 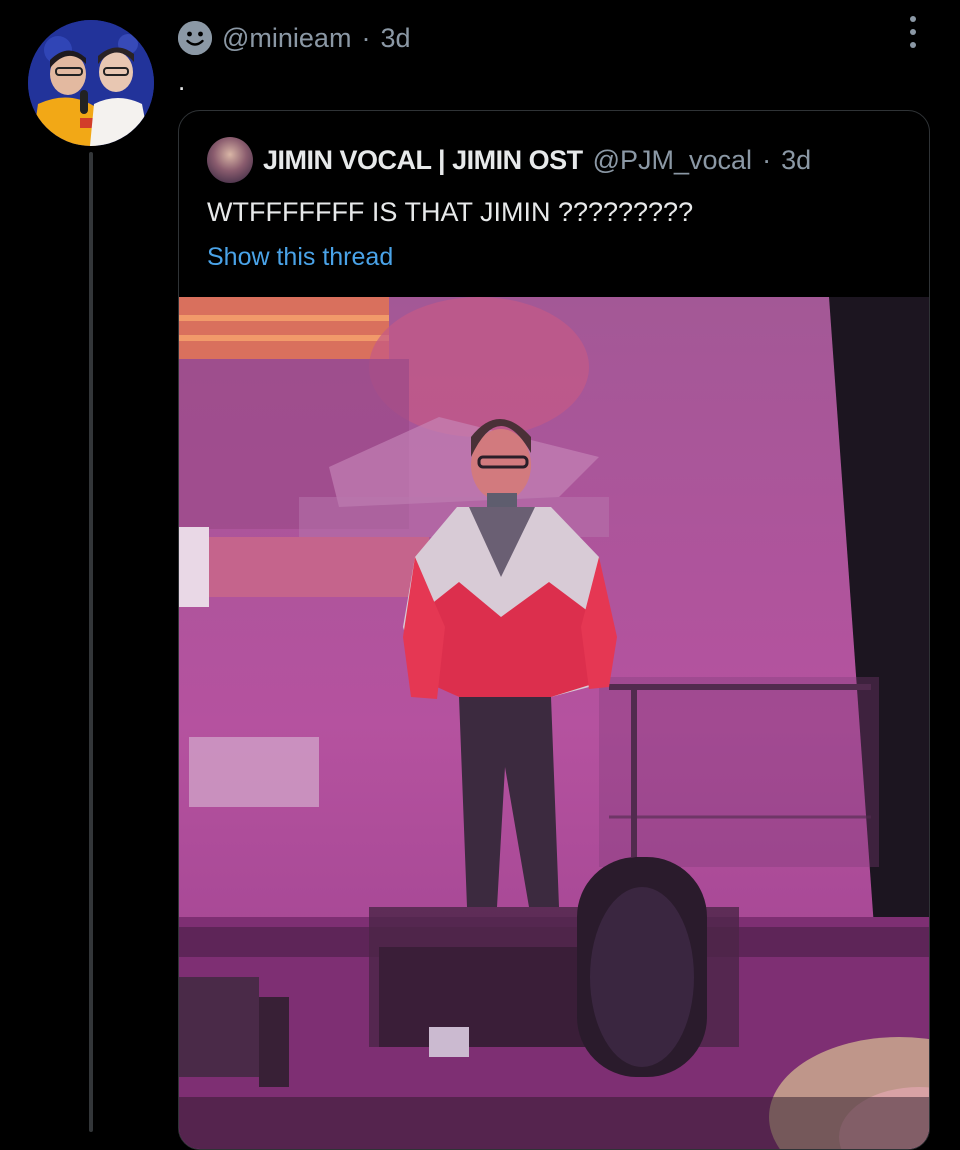 I want to click on avatar-photo, so click(x=91, y=83).